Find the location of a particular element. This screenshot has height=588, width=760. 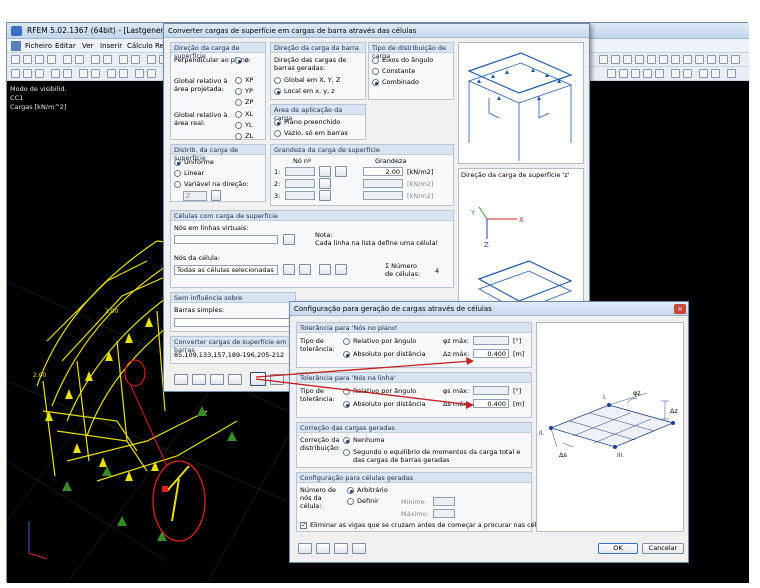

radio-variavel is located at coordinates (177, 184).